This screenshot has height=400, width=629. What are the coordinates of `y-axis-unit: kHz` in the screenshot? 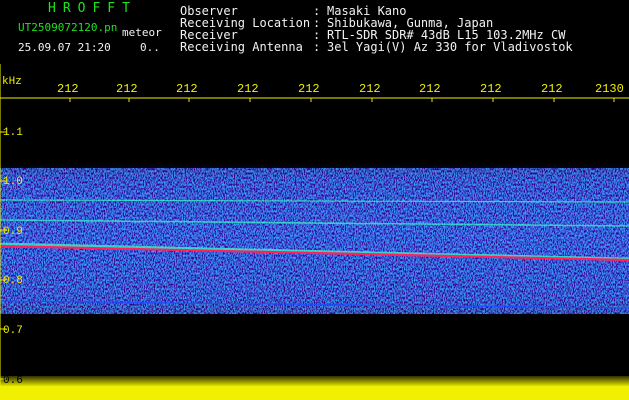 It's located at (12, 82).